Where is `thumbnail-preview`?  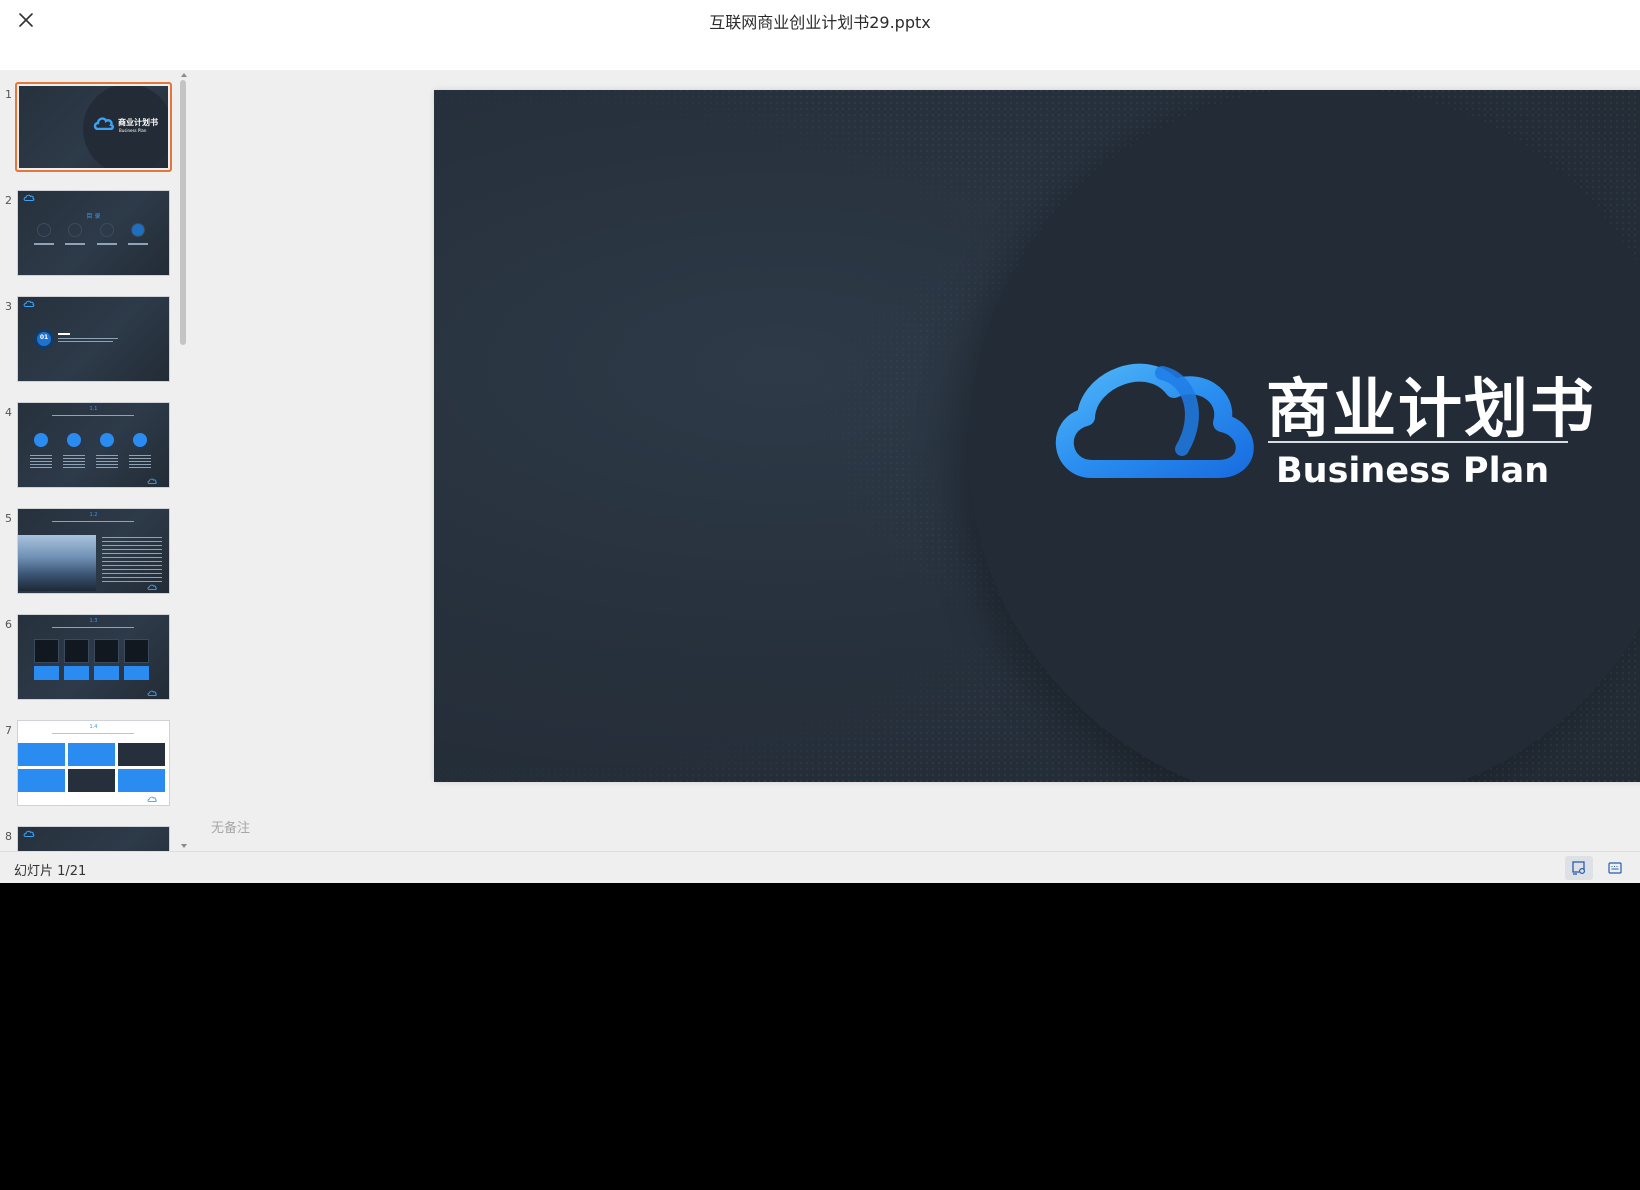 thumbnail-preview is located at coordinates (93, 840).